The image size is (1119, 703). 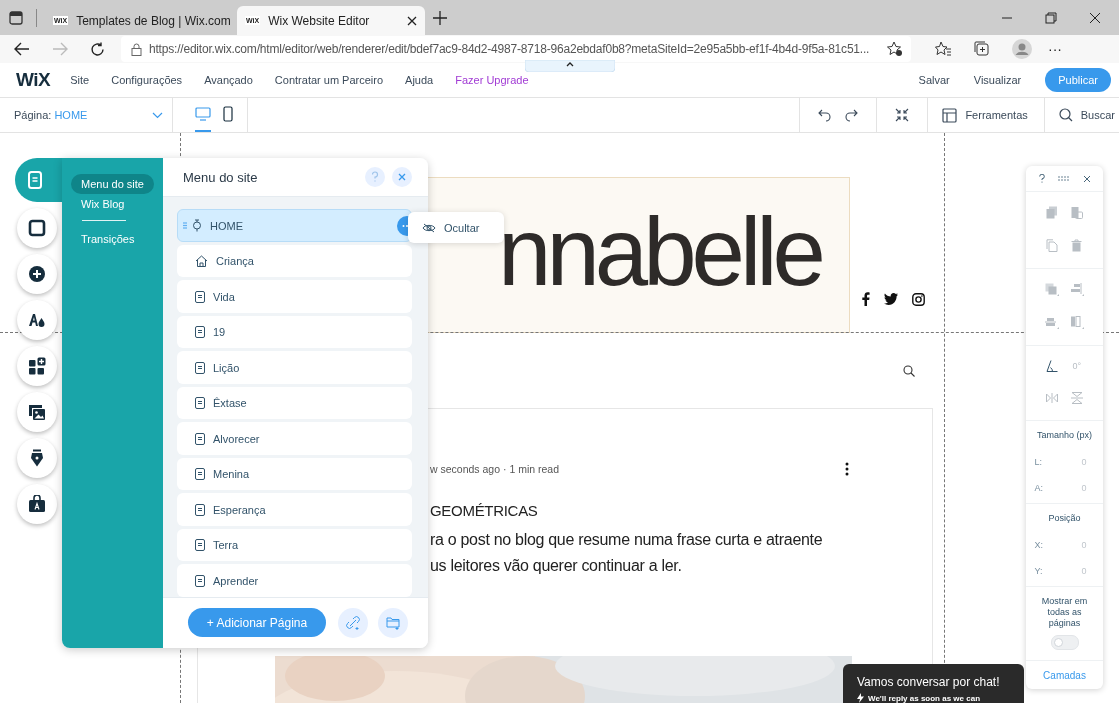 What do you see at coordinates (16, 17) in the screenshot?
I see `tab-actions-icon` at bounding box center [16, 17].